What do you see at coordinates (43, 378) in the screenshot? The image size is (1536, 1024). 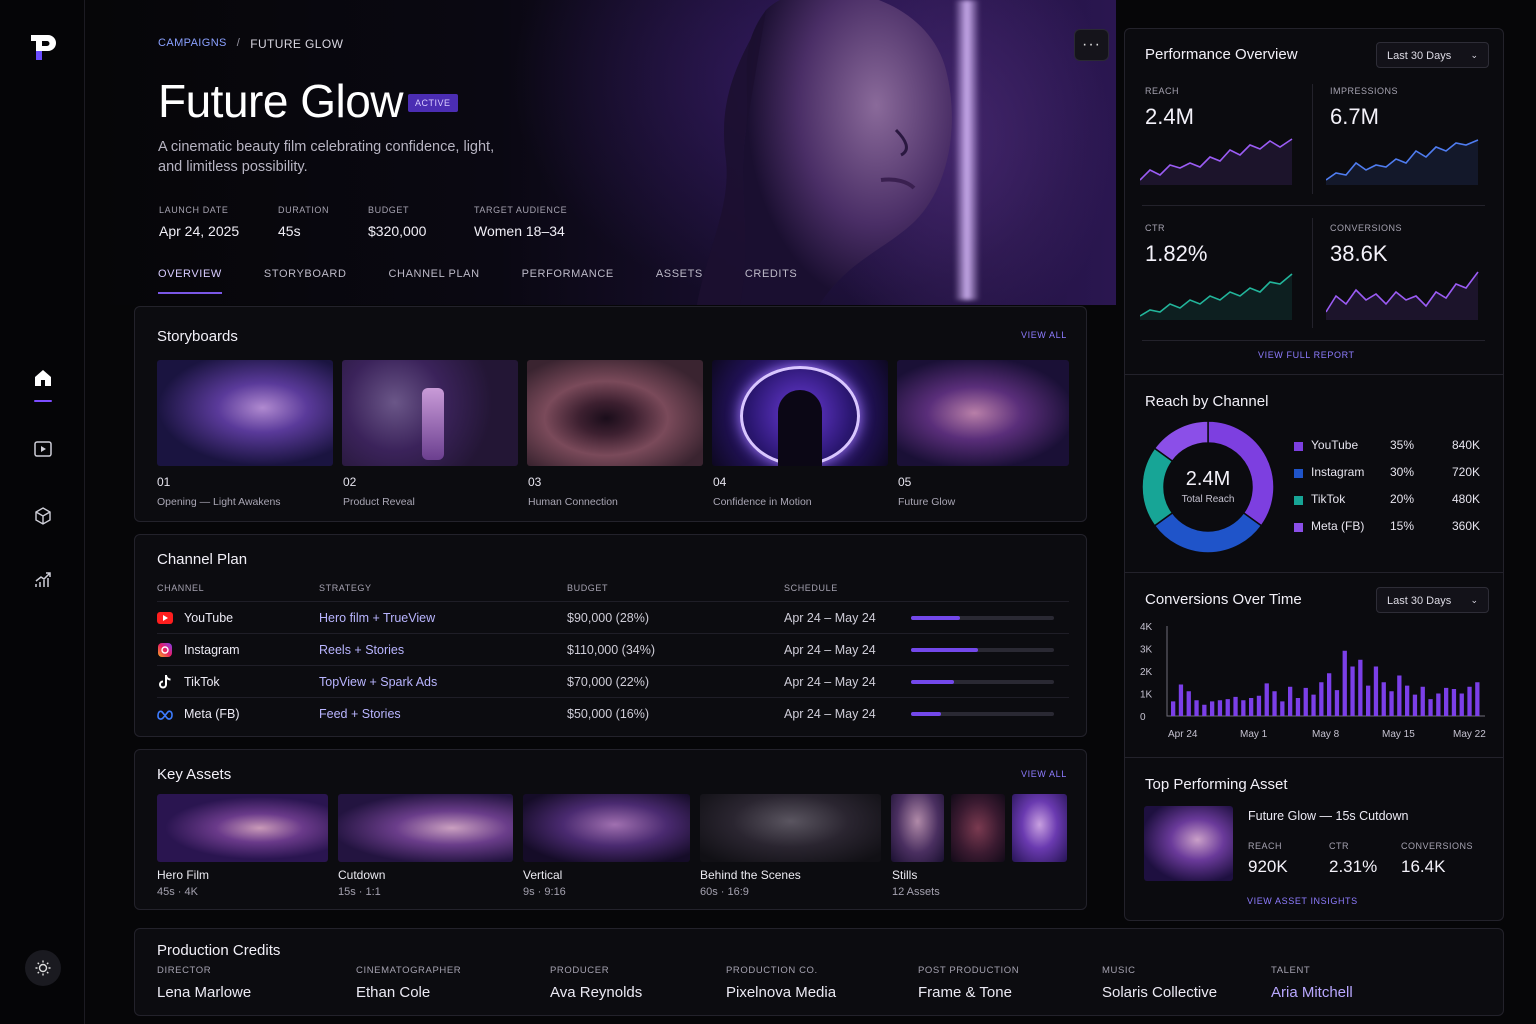 I see `home-icon` at bounding box center [43, 378].